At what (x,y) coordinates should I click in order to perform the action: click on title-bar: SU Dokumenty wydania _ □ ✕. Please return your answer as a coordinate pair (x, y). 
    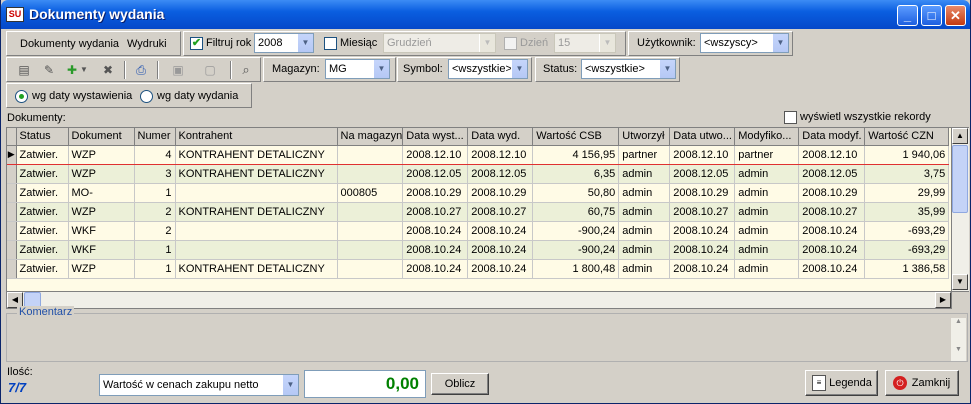
    Looking at the image, I should click on (485, 14).